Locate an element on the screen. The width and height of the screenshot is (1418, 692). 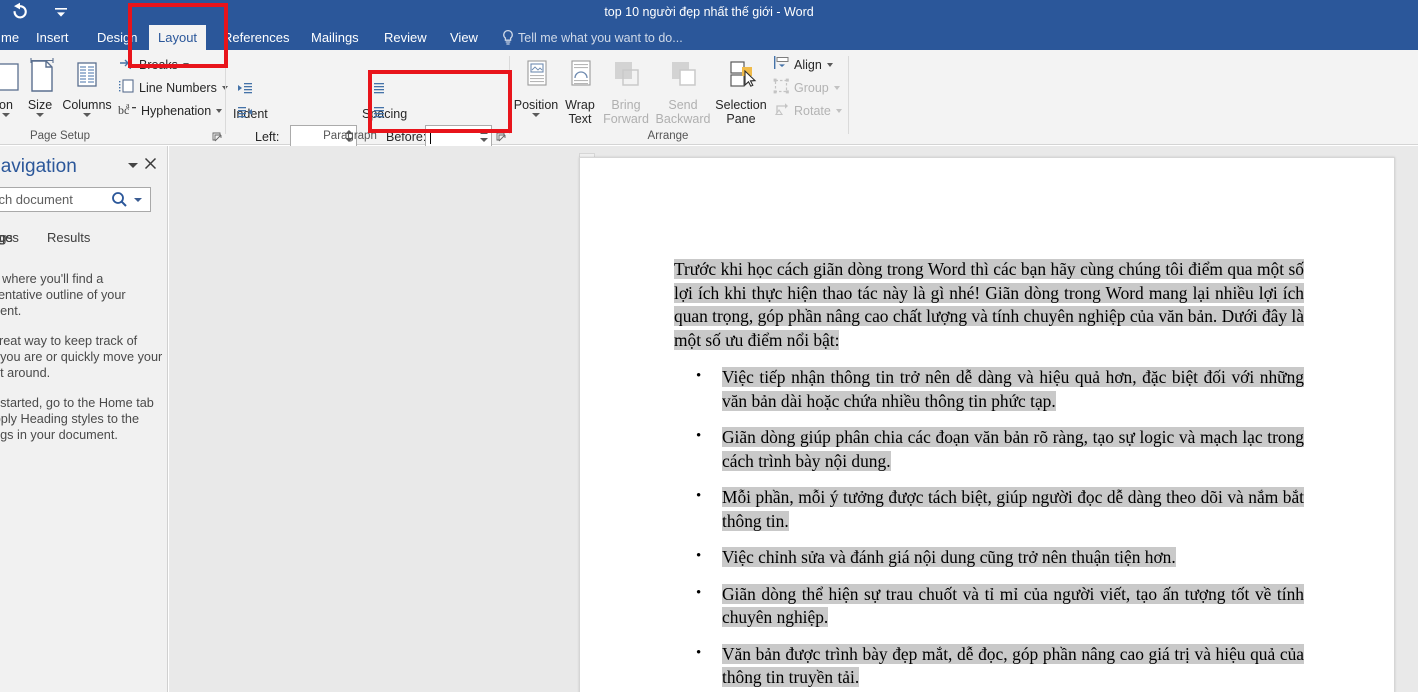
send-backward-icon is located at coordinates (683, 76).